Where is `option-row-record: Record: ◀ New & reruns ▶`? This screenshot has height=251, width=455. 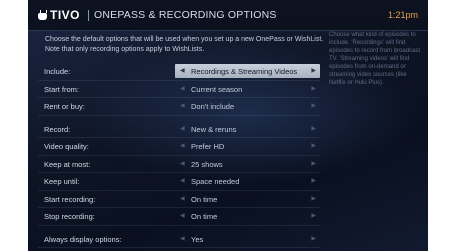 option-row-record: Record: ◀ New & reruns ▶ is located at coordinates (179, 129).